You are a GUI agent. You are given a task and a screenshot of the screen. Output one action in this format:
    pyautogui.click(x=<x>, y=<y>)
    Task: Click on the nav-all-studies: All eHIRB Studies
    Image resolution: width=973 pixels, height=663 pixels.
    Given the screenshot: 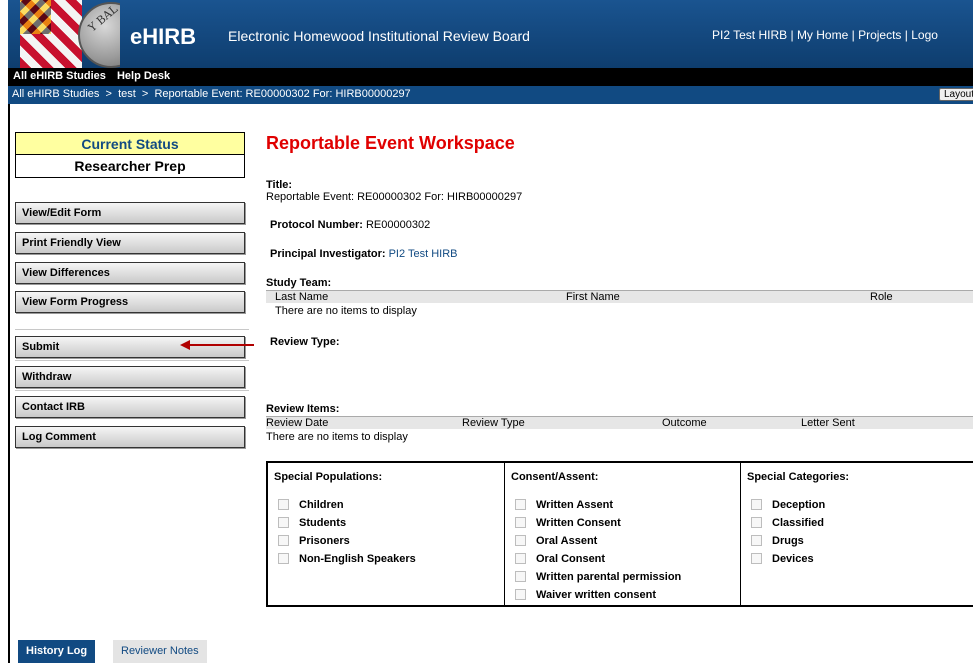 What is the action you would take?
    pyautogui.click(x=59, y=76)
    